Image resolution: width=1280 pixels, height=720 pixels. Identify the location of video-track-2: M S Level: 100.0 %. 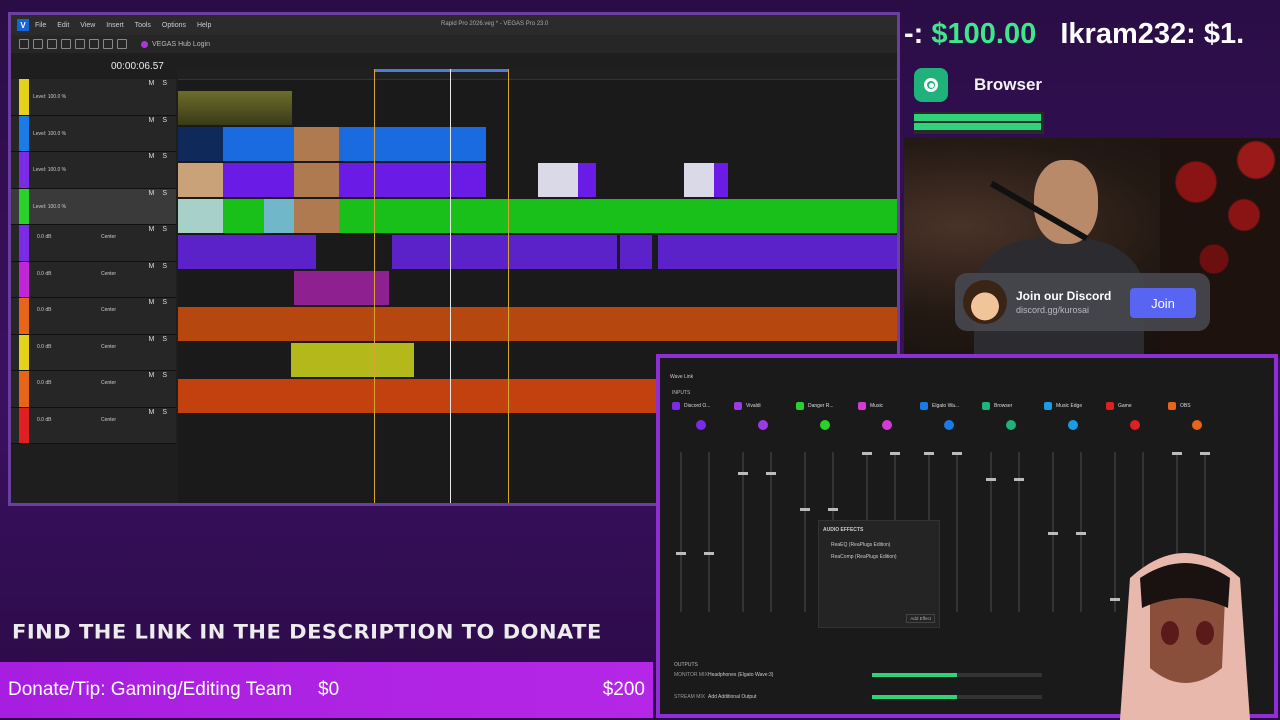
(93, 133).